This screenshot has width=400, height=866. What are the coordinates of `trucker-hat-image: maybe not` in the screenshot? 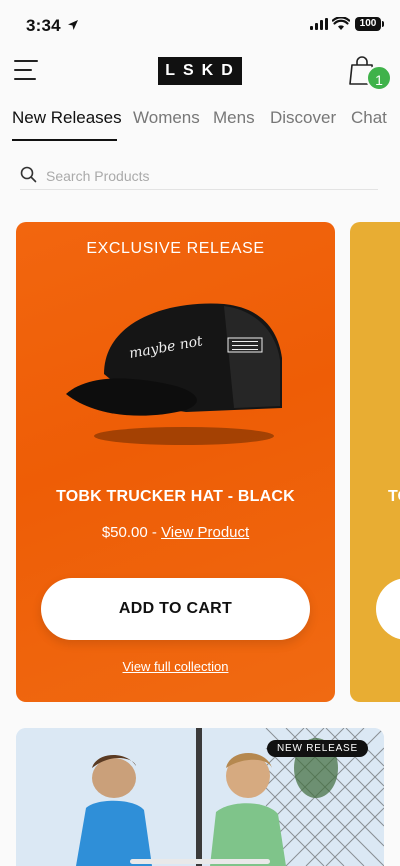 It's located at (174, 374).